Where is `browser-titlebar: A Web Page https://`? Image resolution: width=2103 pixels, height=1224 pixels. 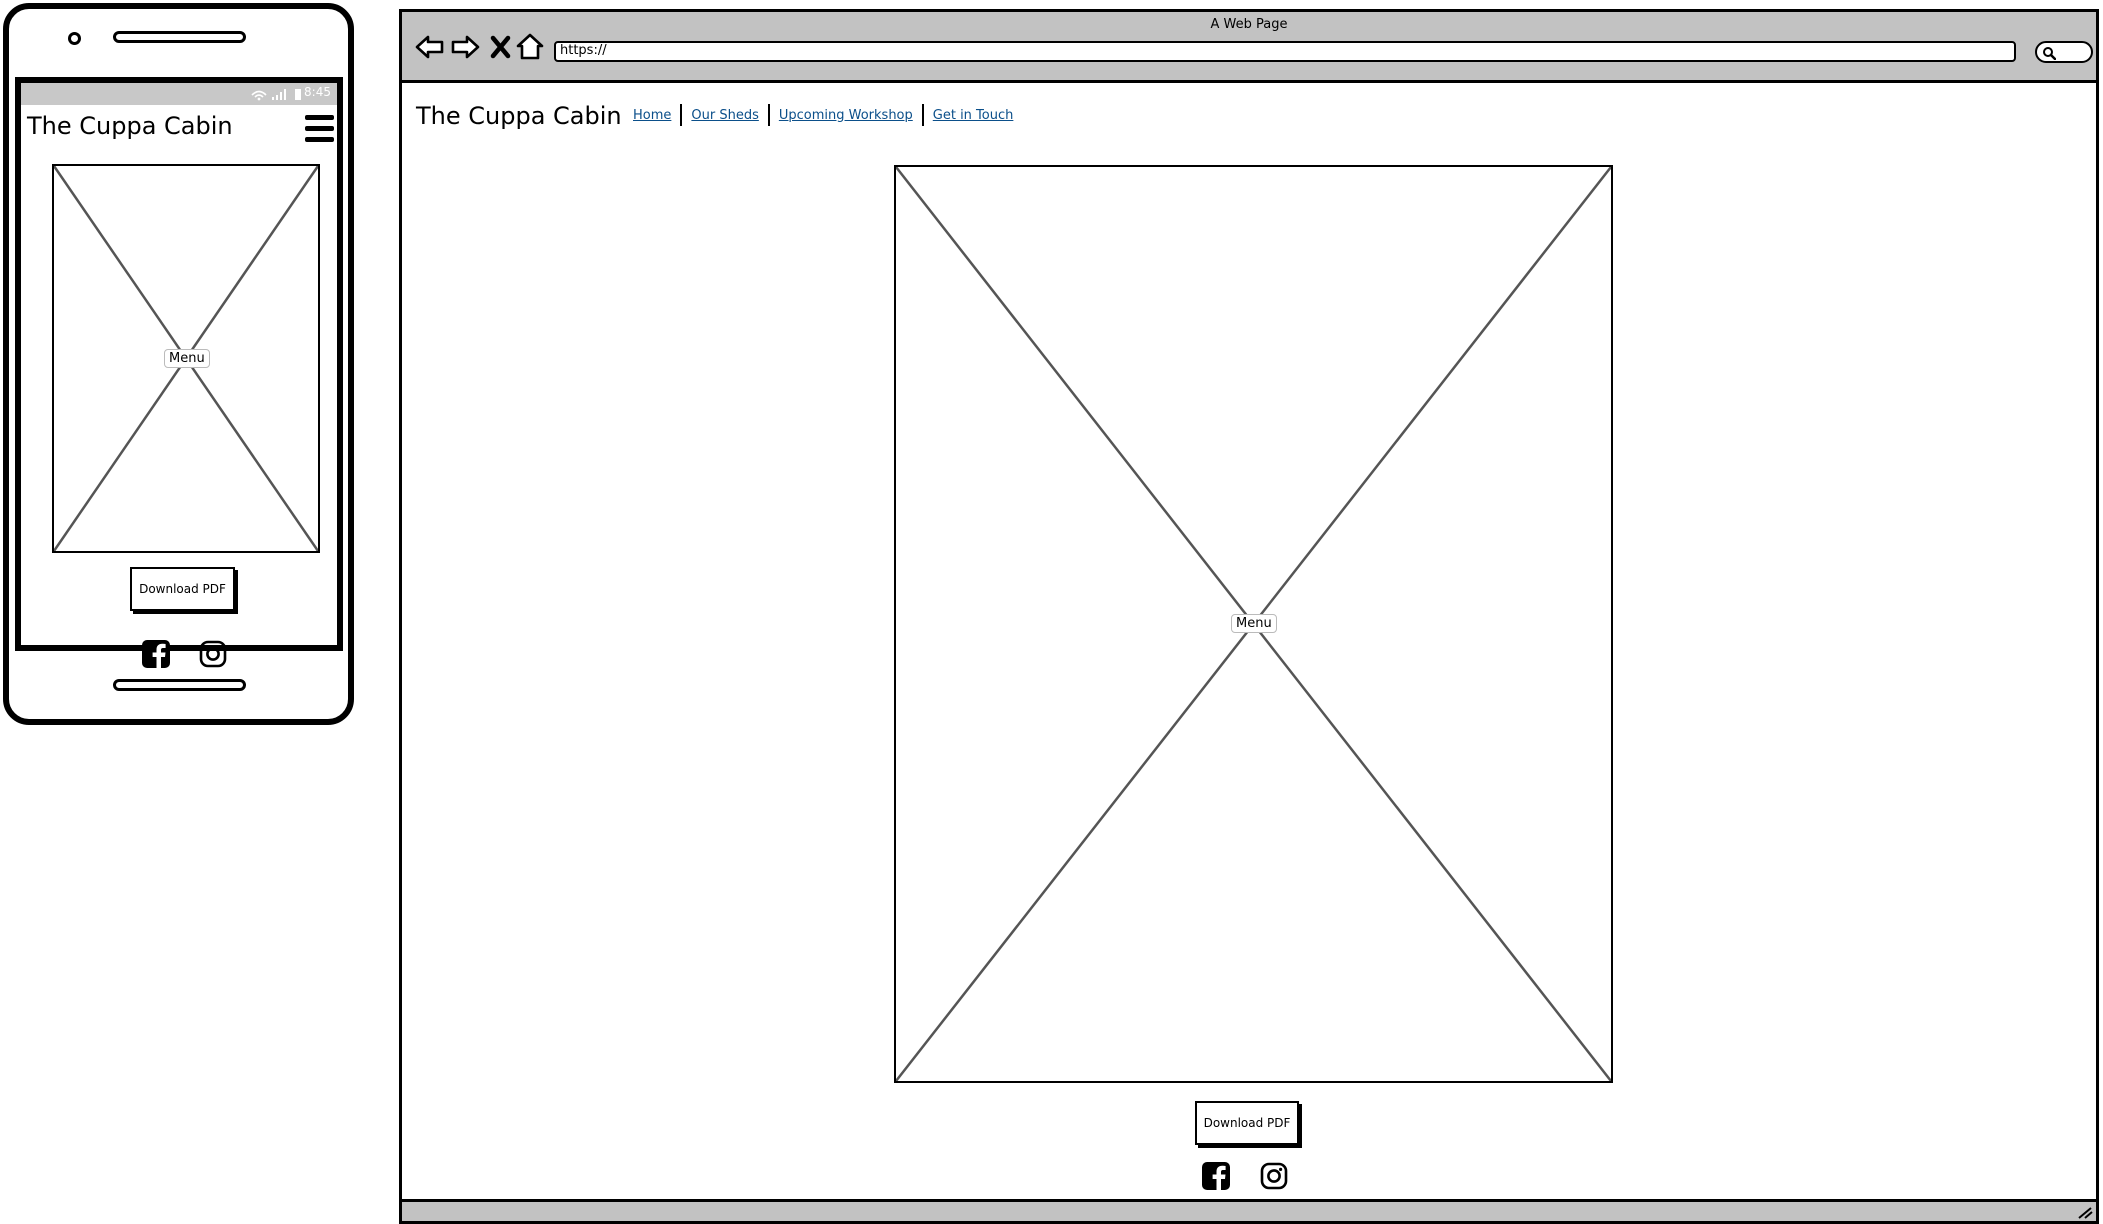 browser-titlebar: A Web Page https:// is located at coordinates (1249, 47).